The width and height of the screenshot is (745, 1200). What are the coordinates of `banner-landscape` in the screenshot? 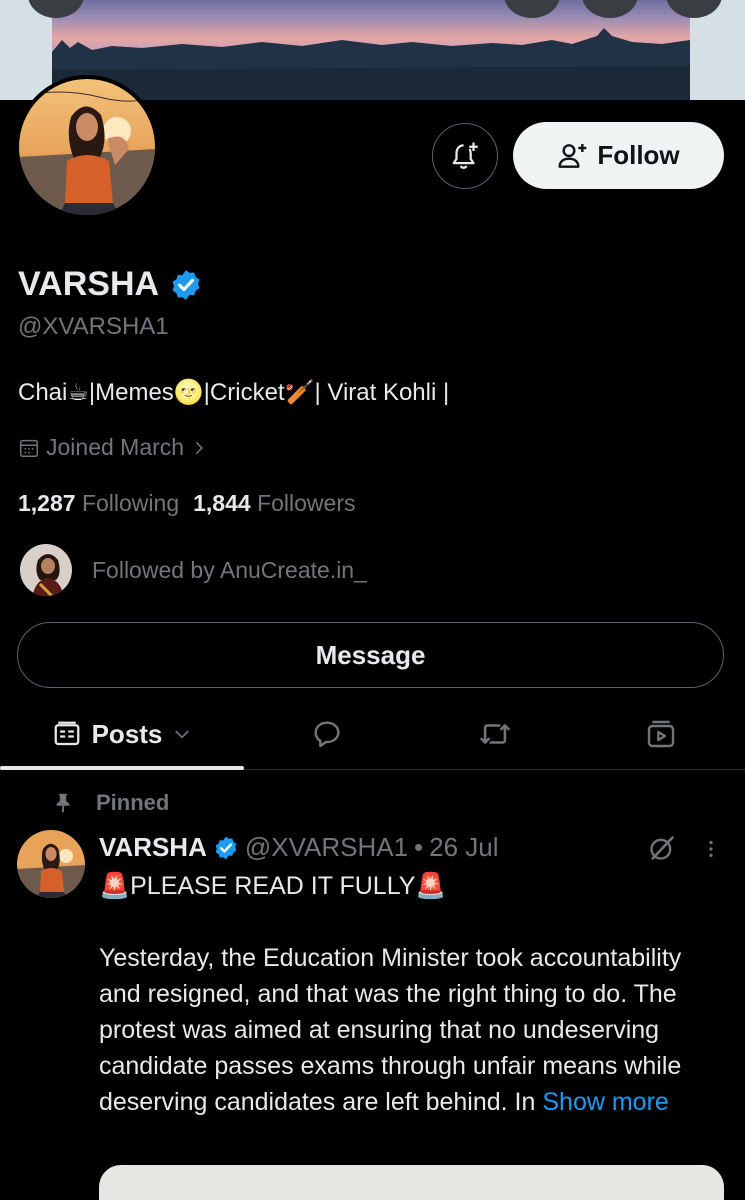 It's located at (371, 64).